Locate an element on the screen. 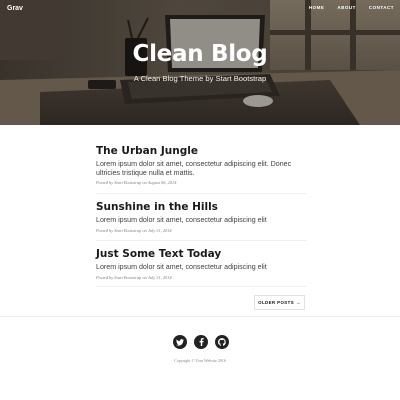 The height and width of the screenshot is (400, 400). nav-links: HOME ABOUT CONTACT is located at coordinates (351, 7).